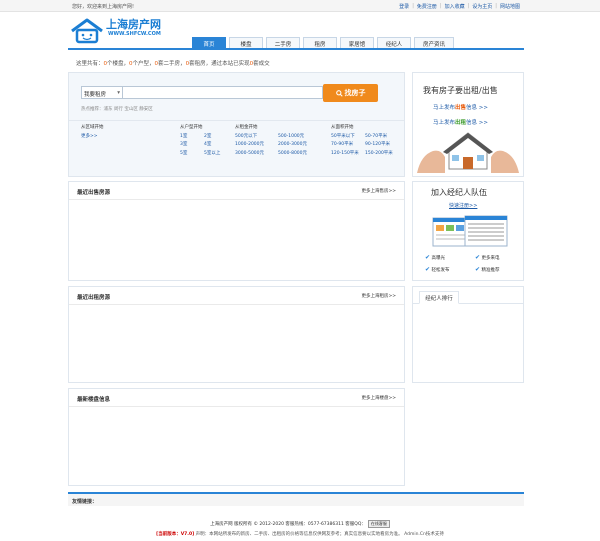 This screenshot has width=600, height=541. Describe the element at coordinates (459, 192) in the screenshot. I see `agent-join-title: 加入经纪人队伍` at that location.